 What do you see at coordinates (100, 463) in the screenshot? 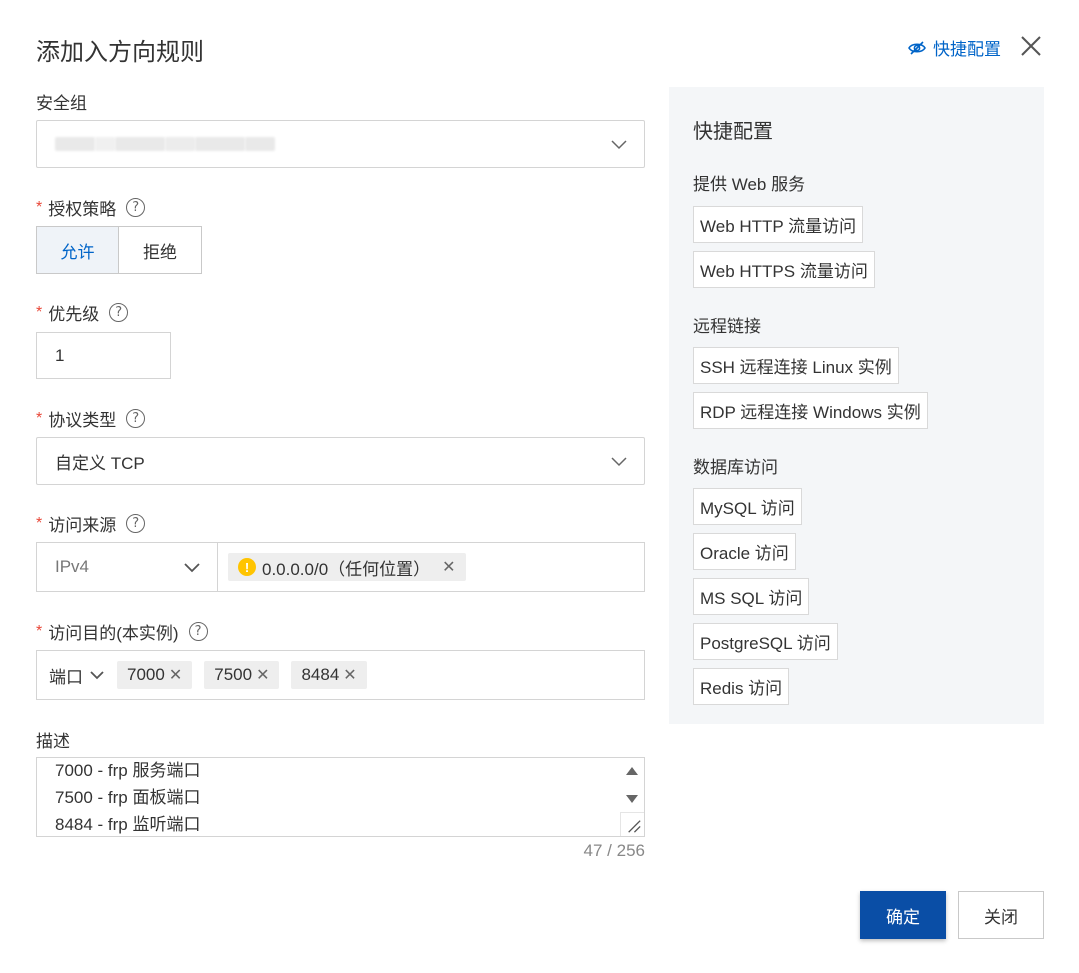
I see `protocol-value: 自定义 TCP` at bounding box center [100, 463].